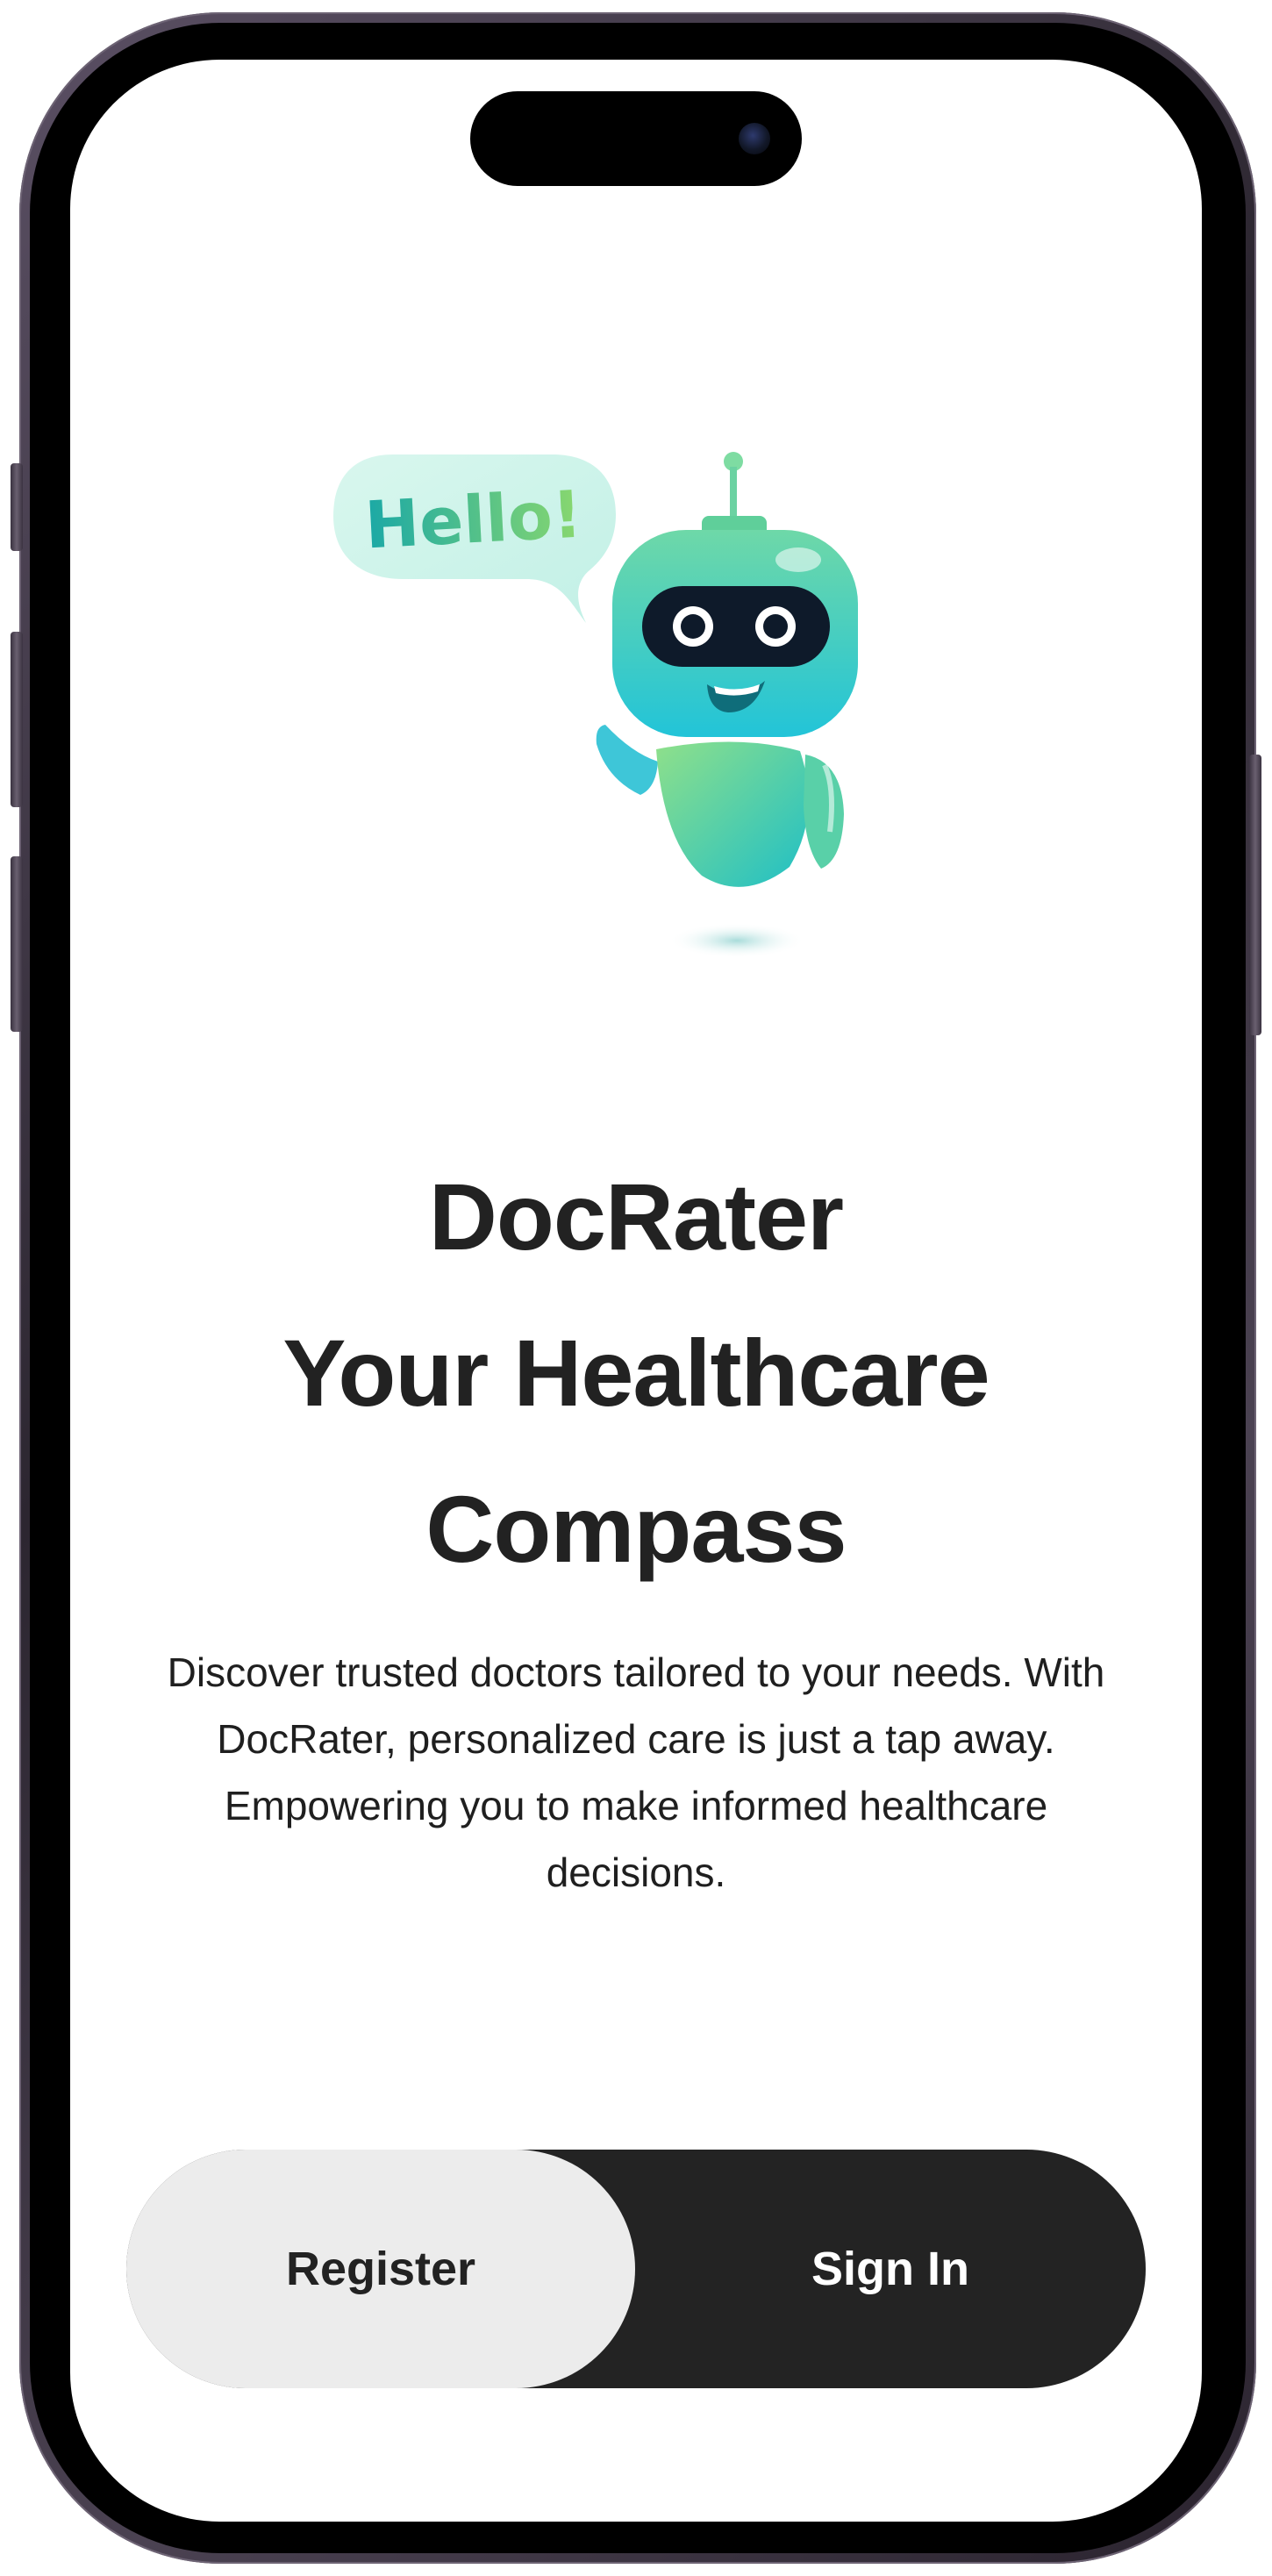 This screenshot has width=1272, height=2576. Describe the element at coordinates (1255, 895) in the screenshot. I see `power-button` at that location.